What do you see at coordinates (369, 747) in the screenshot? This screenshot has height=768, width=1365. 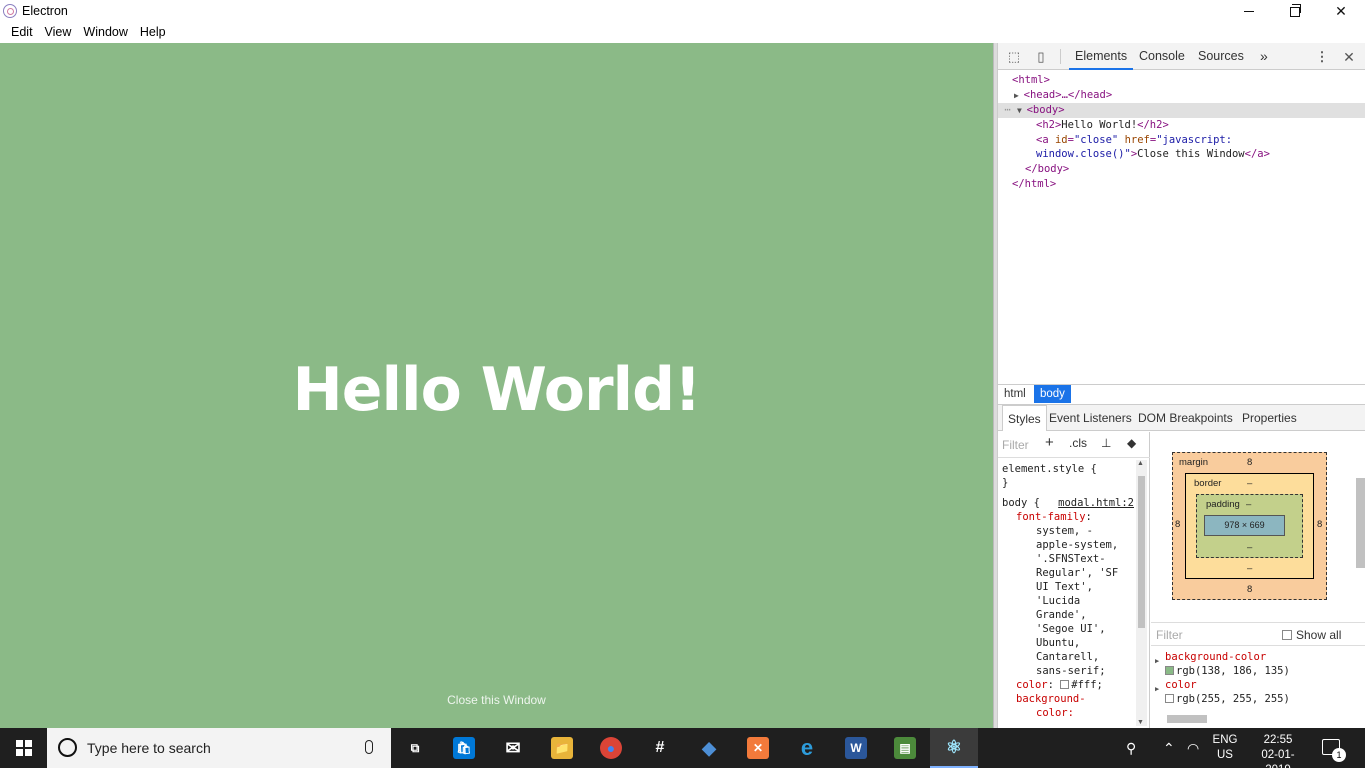 I see `microphone-icon` at bounding box center [369, 747].